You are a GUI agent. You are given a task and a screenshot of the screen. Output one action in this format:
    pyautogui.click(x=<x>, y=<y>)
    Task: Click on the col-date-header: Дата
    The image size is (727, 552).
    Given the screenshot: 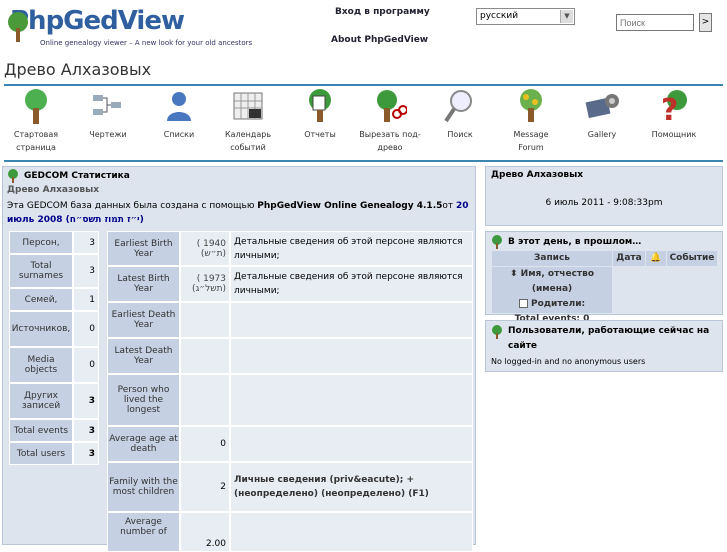 What is the action you would take?
    pyautogui.click(x=629, y=258)
    